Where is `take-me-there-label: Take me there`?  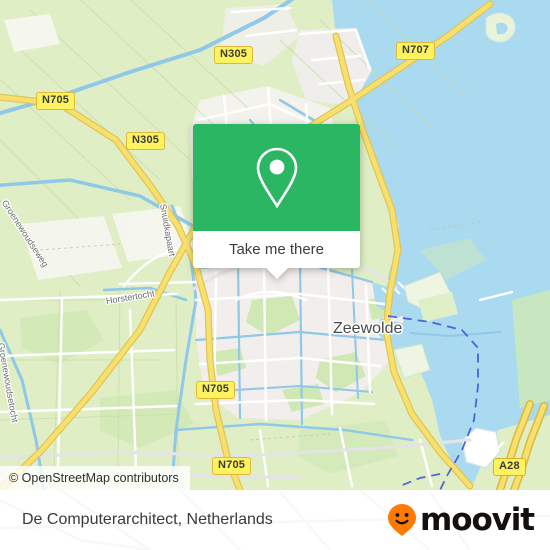 take-me-there-label: Take me there is located at coordinates (276, 249).